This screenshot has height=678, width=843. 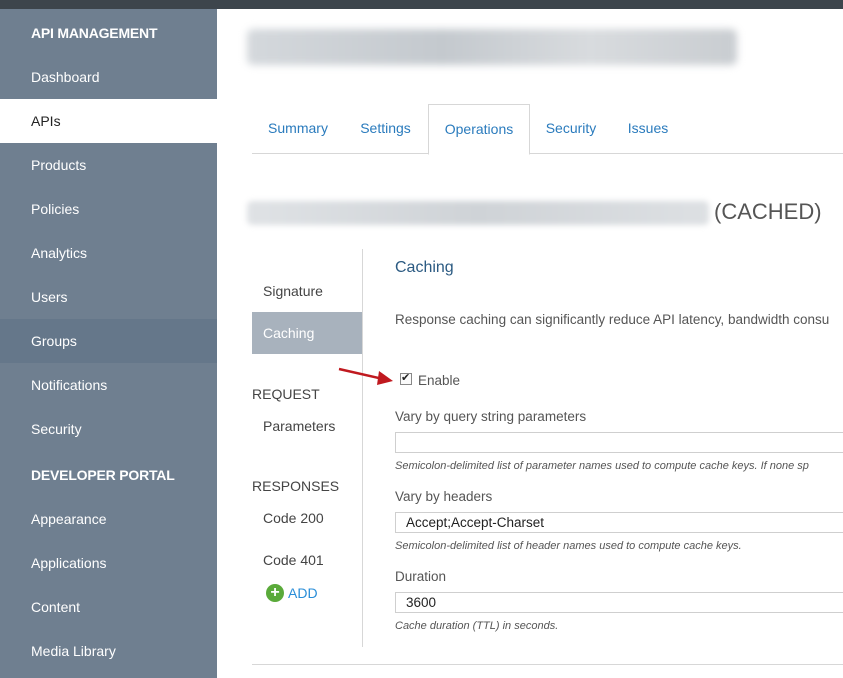 I want to click on subnav-caching: Caching, so click(x=307, y=333).